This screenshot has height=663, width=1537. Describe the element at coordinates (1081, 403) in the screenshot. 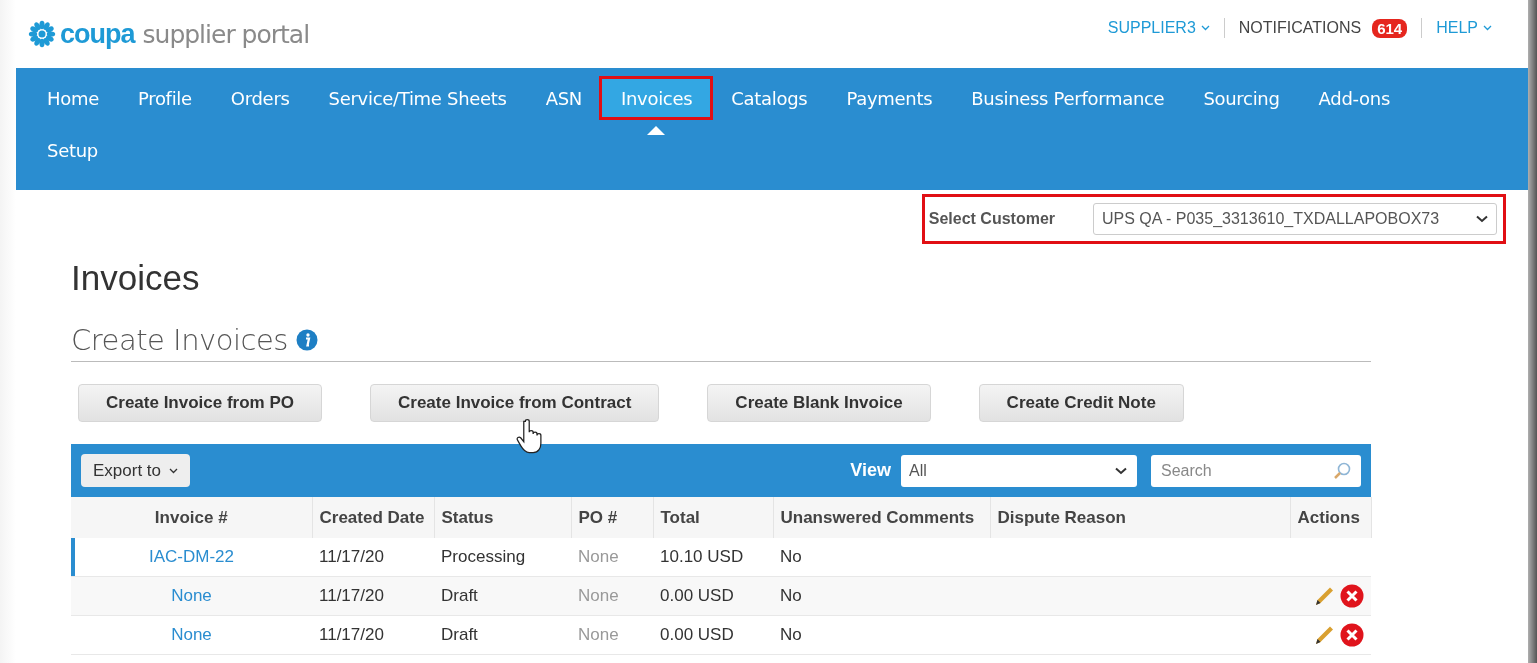

I see `action-button: Create Credit Note` at that location.